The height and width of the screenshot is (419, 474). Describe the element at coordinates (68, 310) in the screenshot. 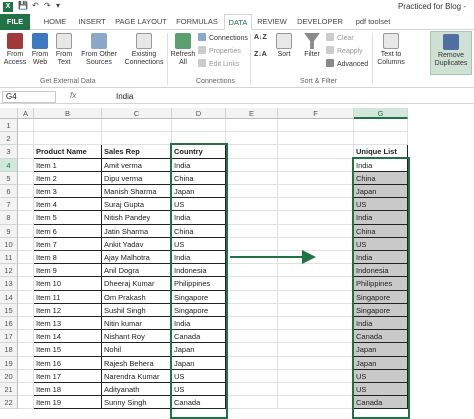

I see `product-cell: Item 12` at that location.